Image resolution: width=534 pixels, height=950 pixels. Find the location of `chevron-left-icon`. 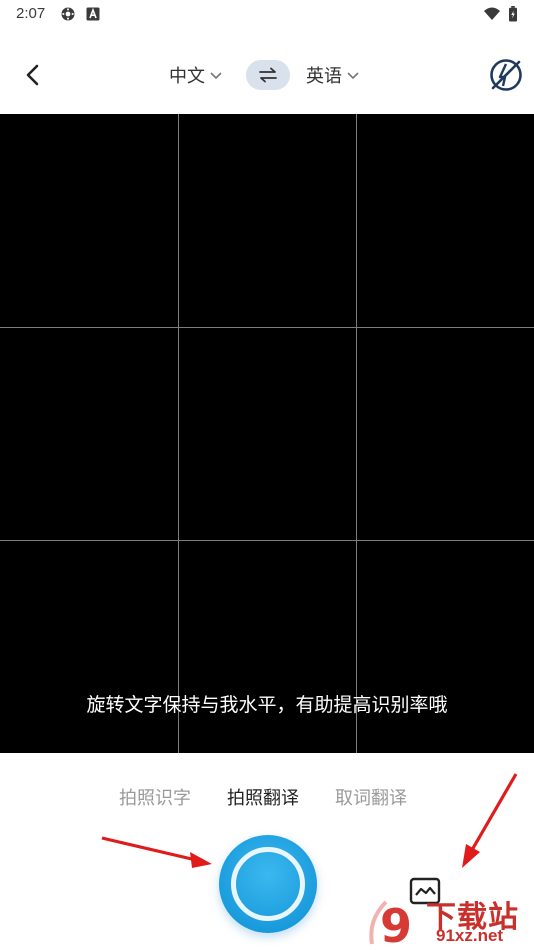

chevron-left-icon is located at coordinates (32, 75).